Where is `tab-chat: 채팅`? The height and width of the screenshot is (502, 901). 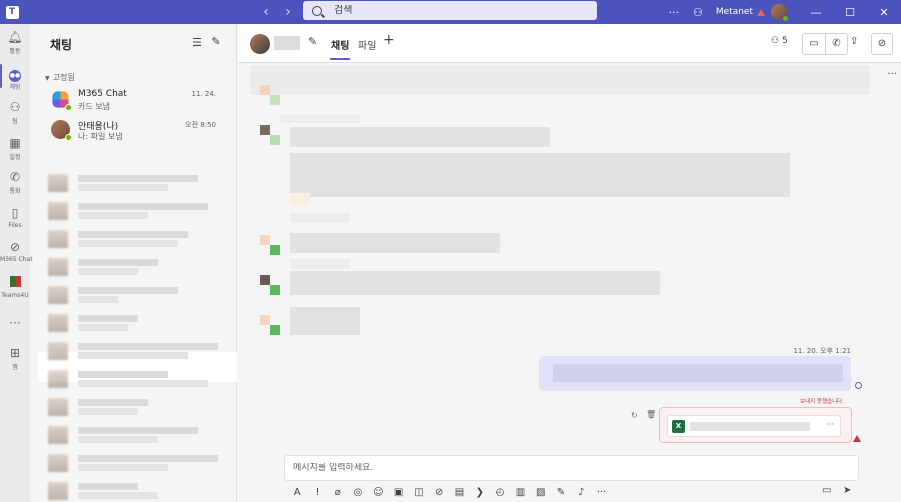 tab-chat: 채팅 is located at coordinates (340, 44).